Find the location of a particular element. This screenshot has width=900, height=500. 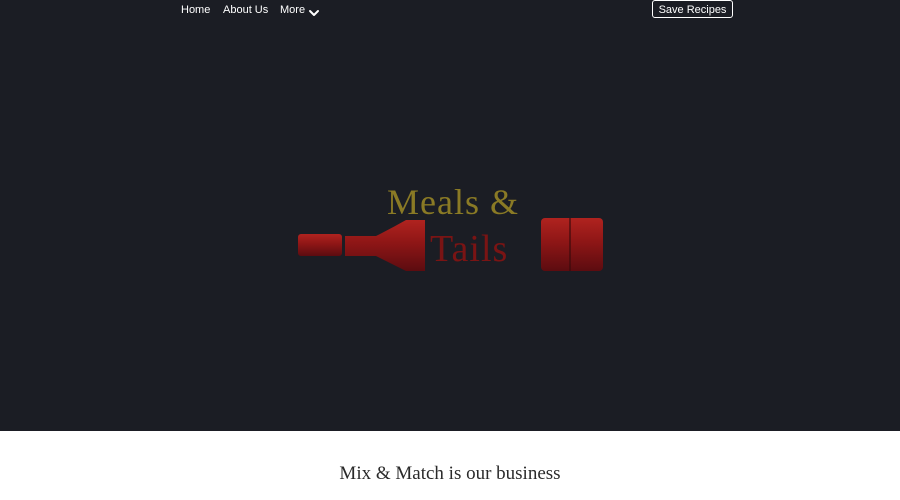

bottle-base-shape is located at coordinates (572, 244).